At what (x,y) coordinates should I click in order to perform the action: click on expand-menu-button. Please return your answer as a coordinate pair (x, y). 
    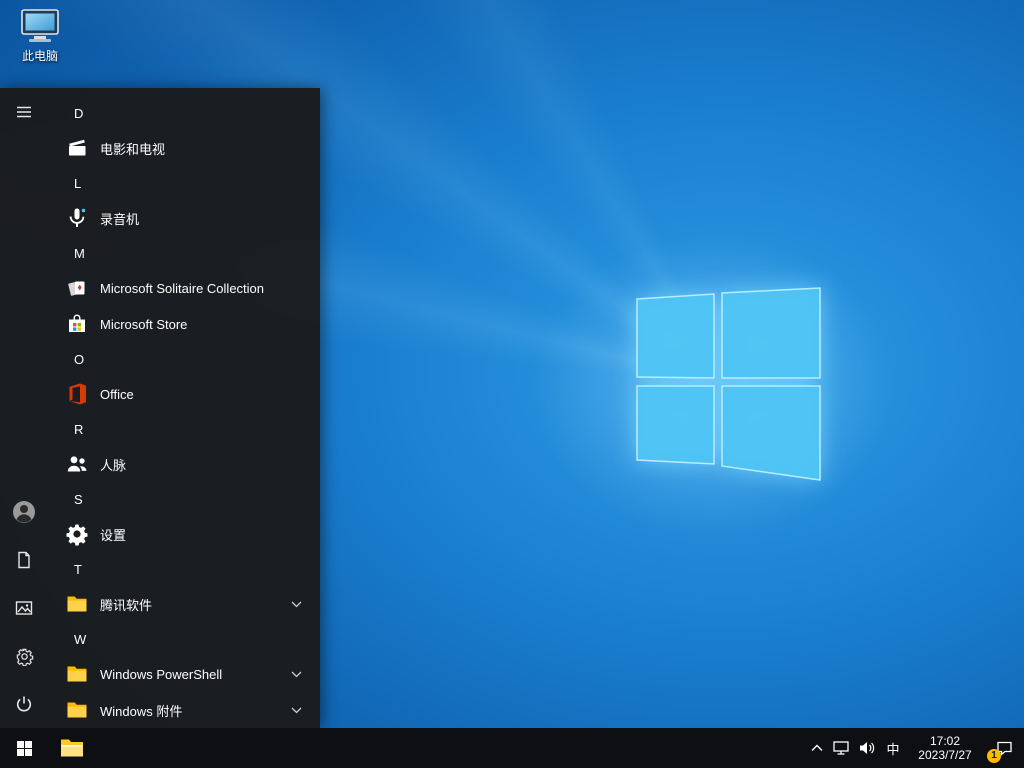
    Looking at the image, I should click on (24, 112).